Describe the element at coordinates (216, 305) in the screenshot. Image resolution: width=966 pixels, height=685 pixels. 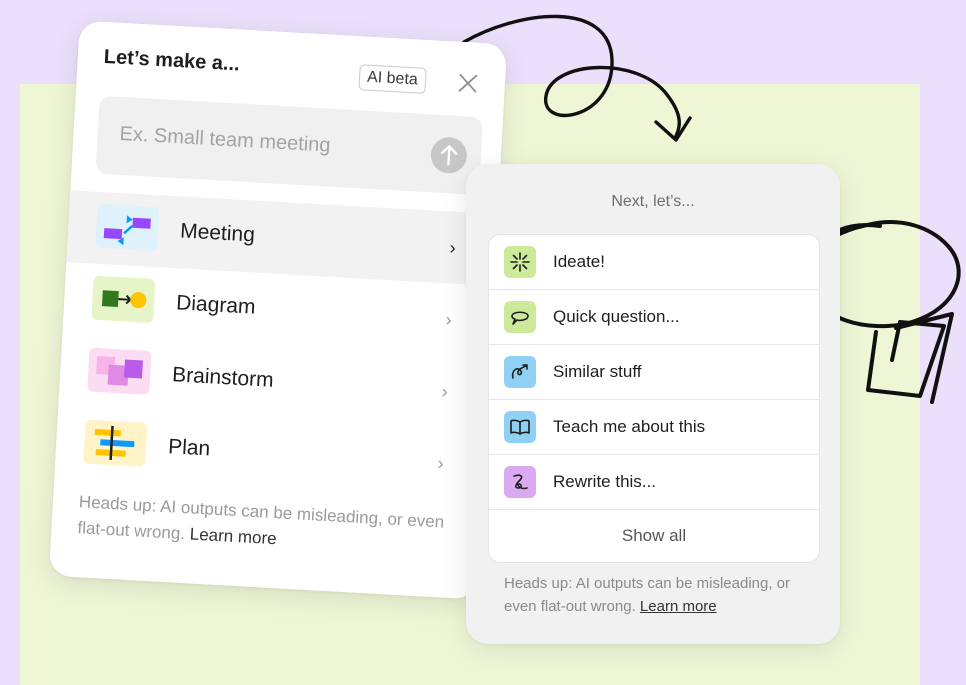
I see `template-item-label: Diagram` at that location.